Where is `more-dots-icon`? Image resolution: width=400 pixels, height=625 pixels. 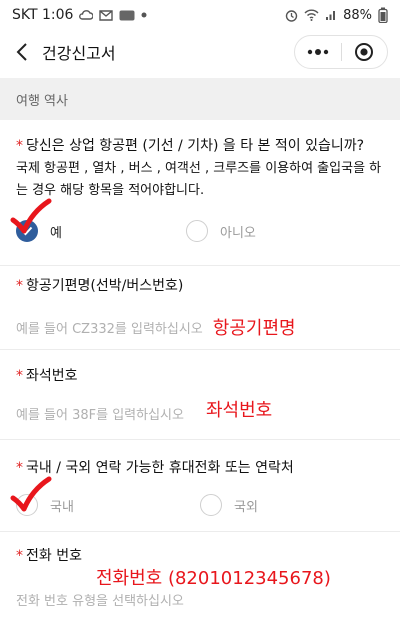 more-dots-icon is located at coordinates (317, 52).